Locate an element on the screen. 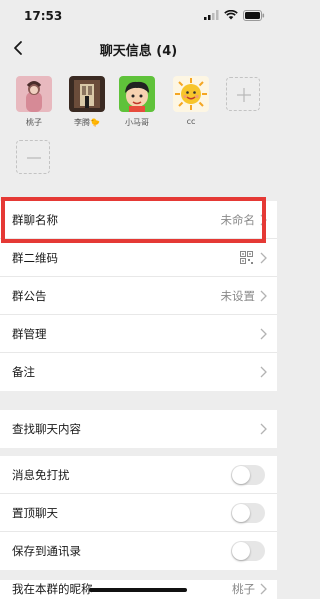 This screenshot has height=599, width=320. dnd-row: 消息免打扰 is located at coordinates (138, 475).